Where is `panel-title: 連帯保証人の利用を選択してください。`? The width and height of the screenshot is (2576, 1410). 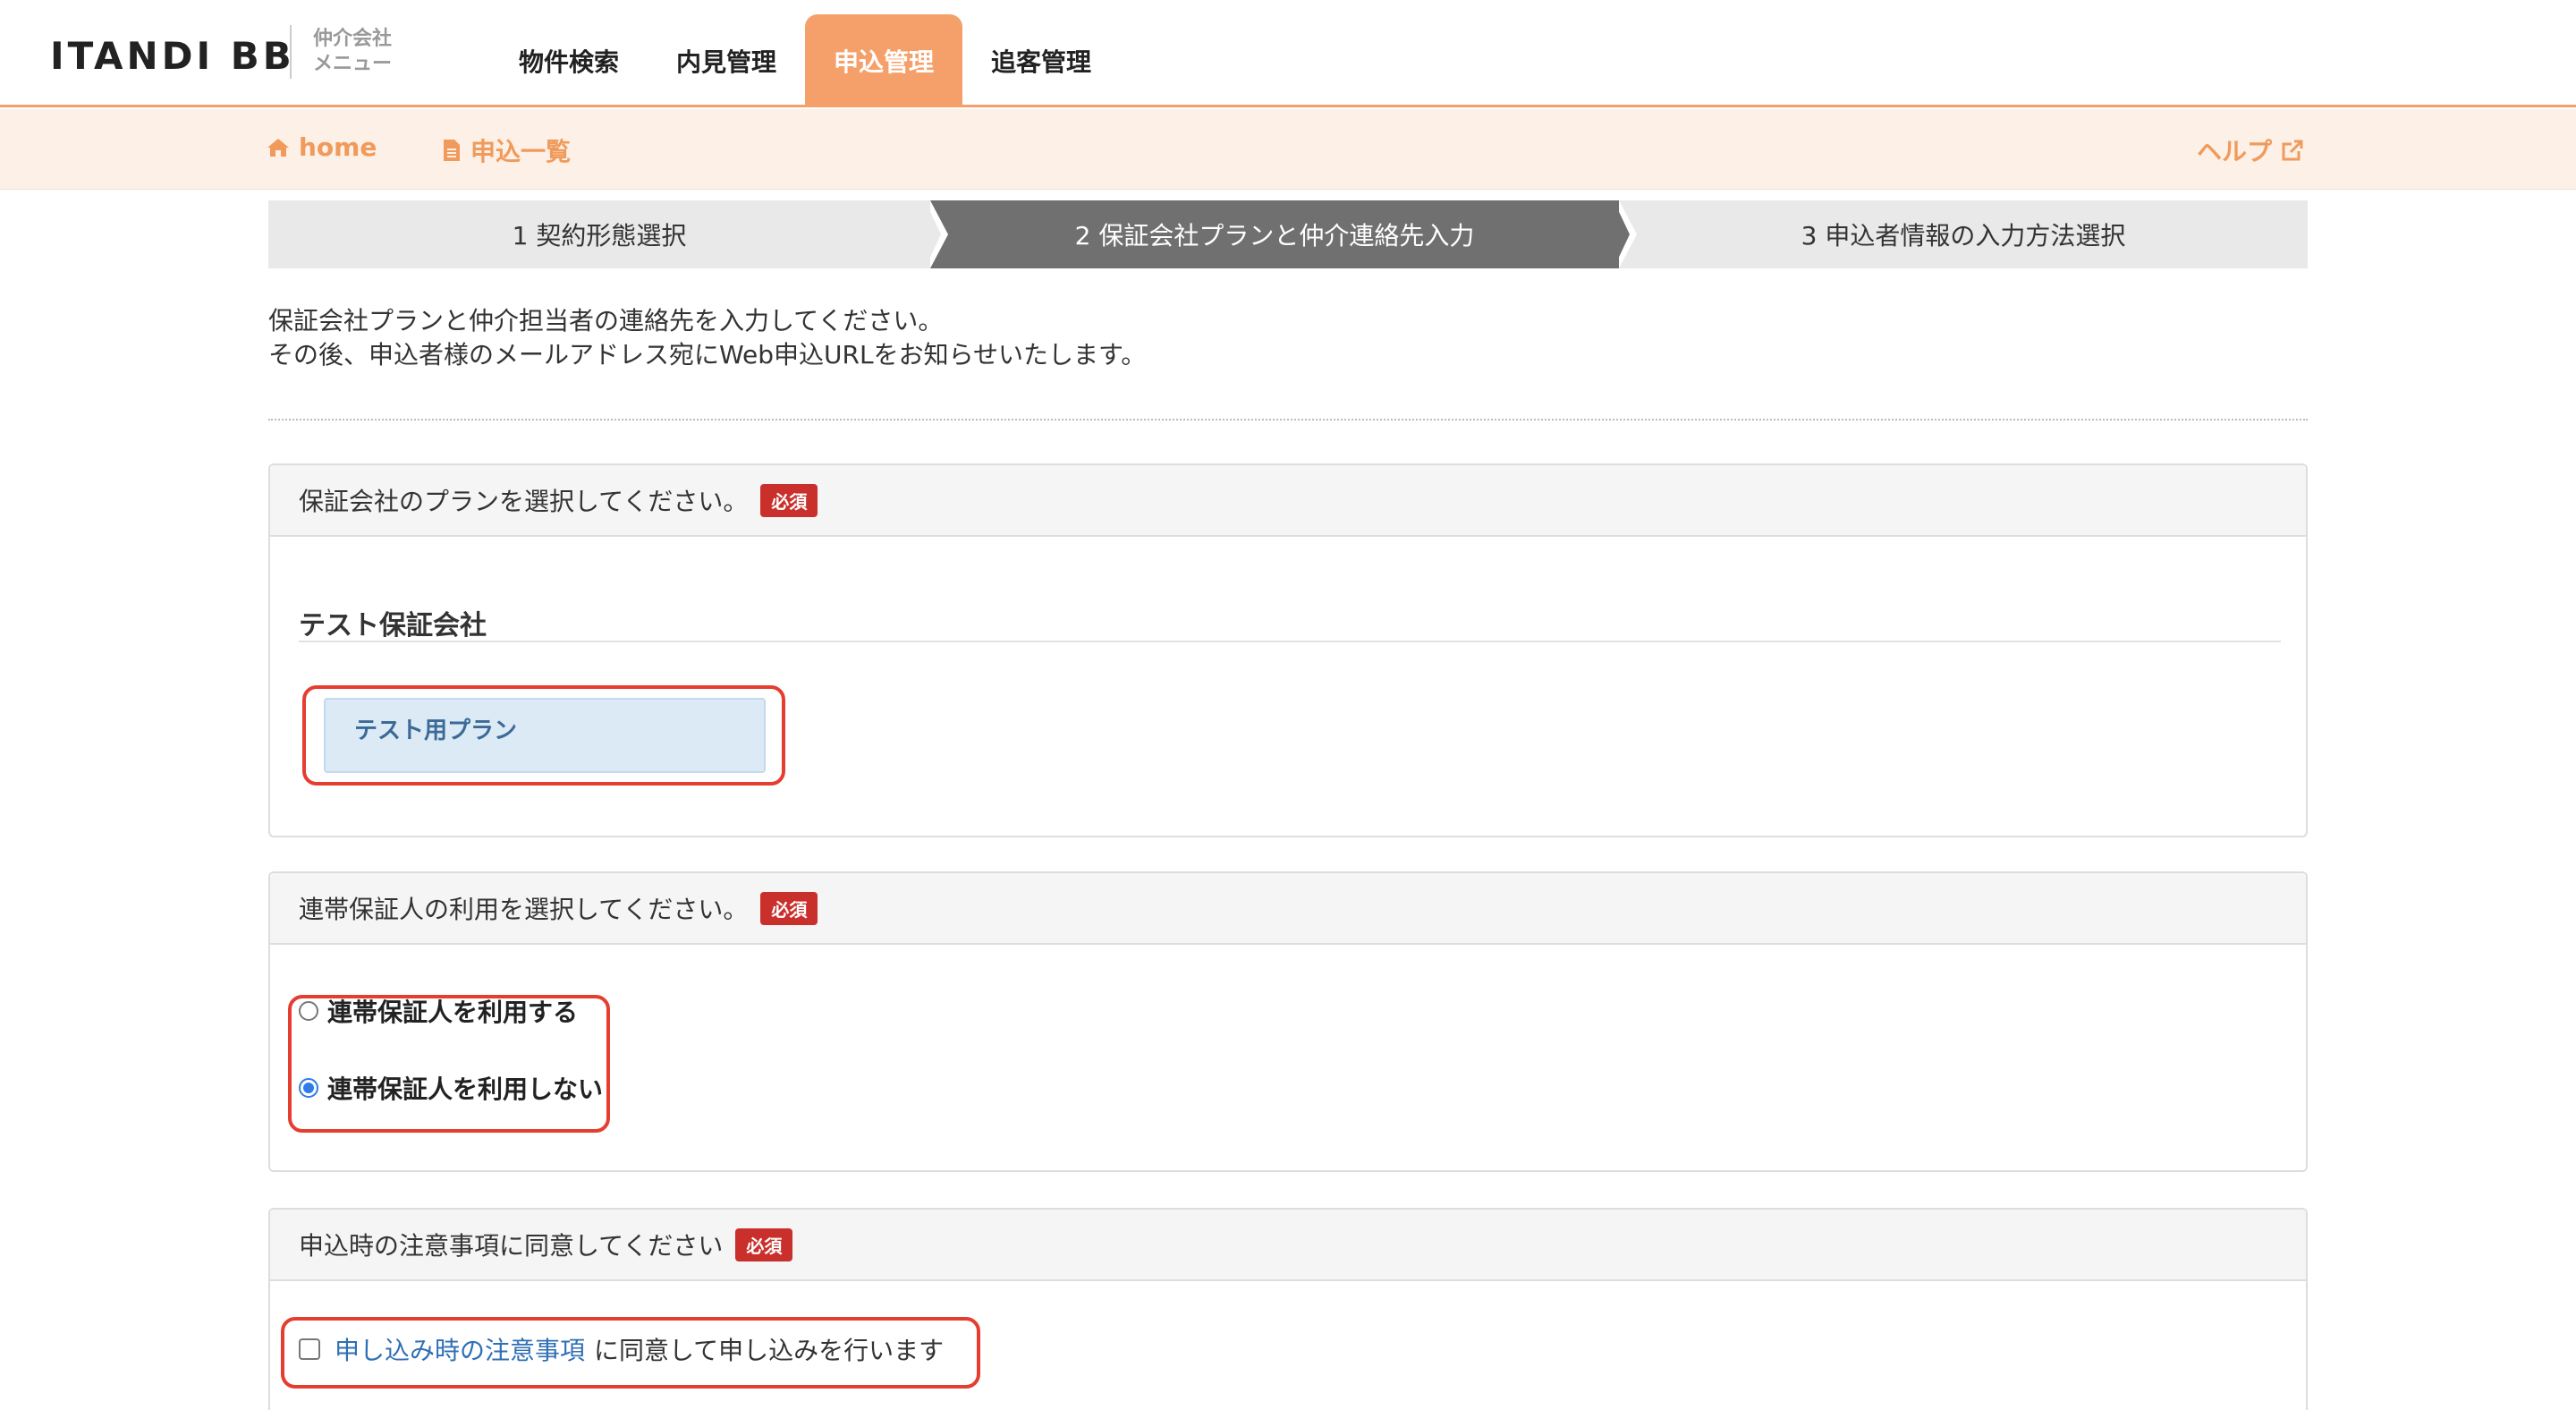 panel-title: 連帯保証人の利用を選択してください。 is located at coordinates (524, 910).